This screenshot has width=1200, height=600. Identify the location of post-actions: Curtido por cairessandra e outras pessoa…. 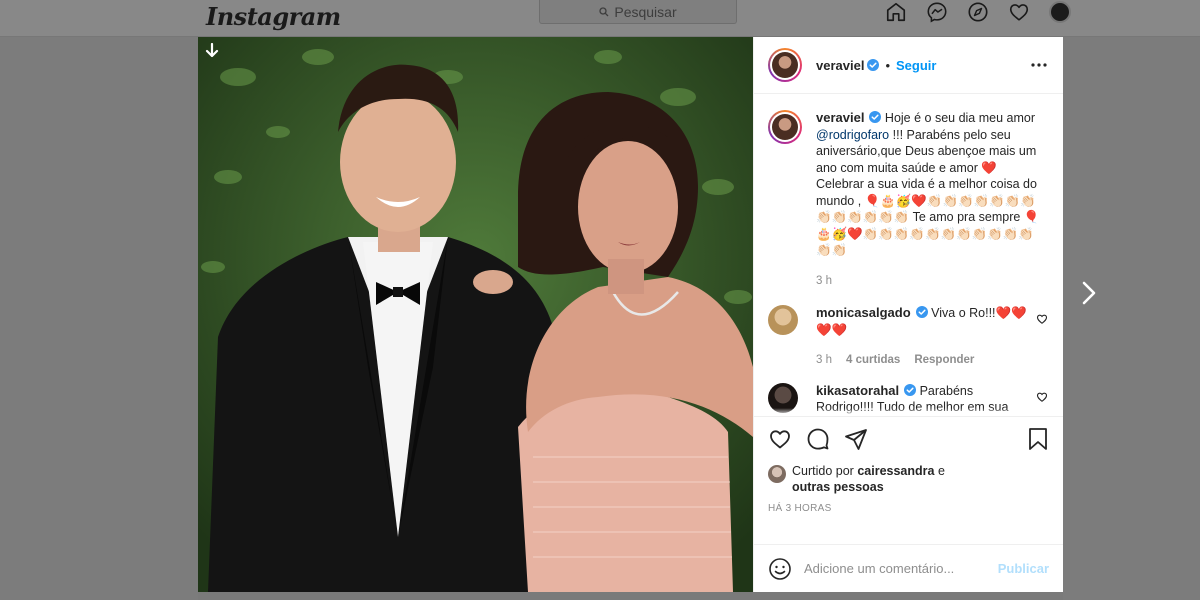
(908, 480).